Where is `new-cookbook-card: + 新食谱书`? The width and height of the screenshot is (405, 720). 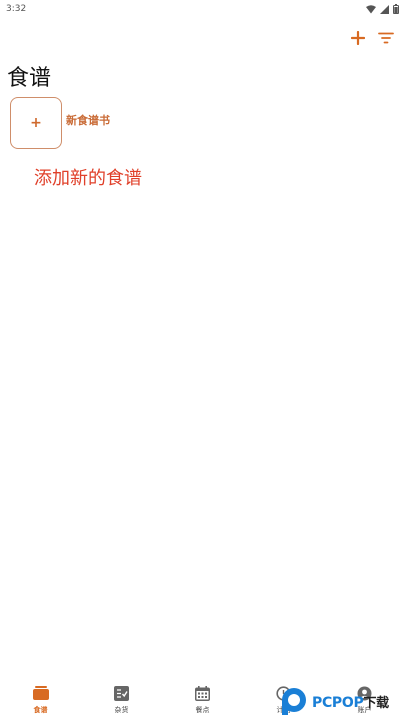 new-cookbook-card: + 新食谱书 is located at coordinates (60, 123).